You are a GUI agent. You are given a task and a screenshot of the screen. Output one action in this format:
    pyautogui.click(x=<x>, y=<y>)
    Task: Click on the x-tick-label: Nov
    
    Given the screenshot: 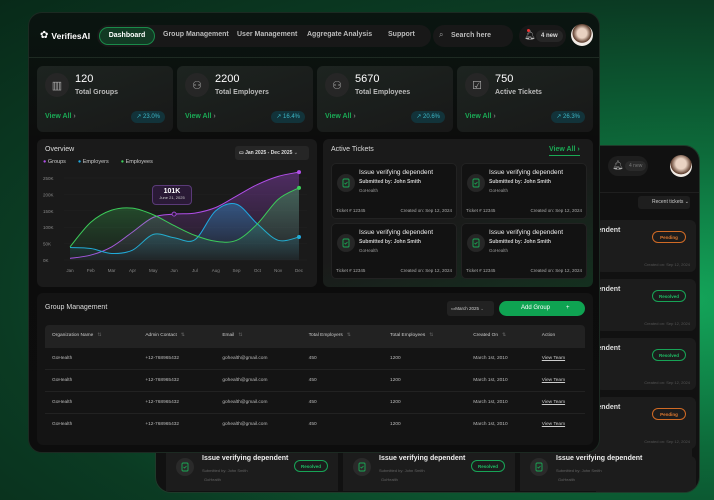 What is the action you would take?
    pyautogui.click(x=278, y=270)
    